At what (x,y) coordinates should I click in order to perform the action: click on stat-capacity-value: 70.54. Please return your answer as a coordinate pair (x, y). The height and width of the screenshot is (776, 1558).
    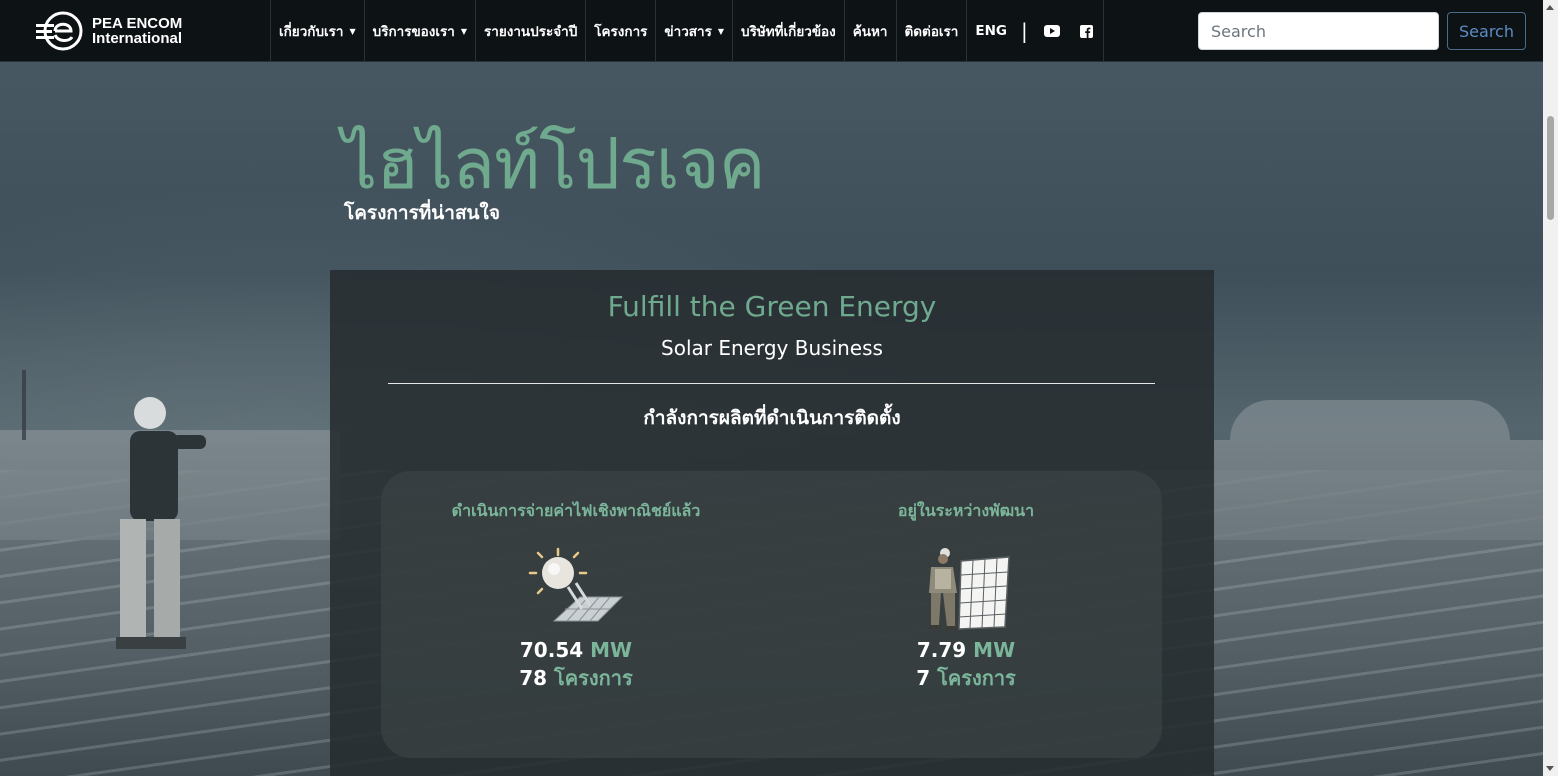
    Looking at the image, I should click on (551, 650).